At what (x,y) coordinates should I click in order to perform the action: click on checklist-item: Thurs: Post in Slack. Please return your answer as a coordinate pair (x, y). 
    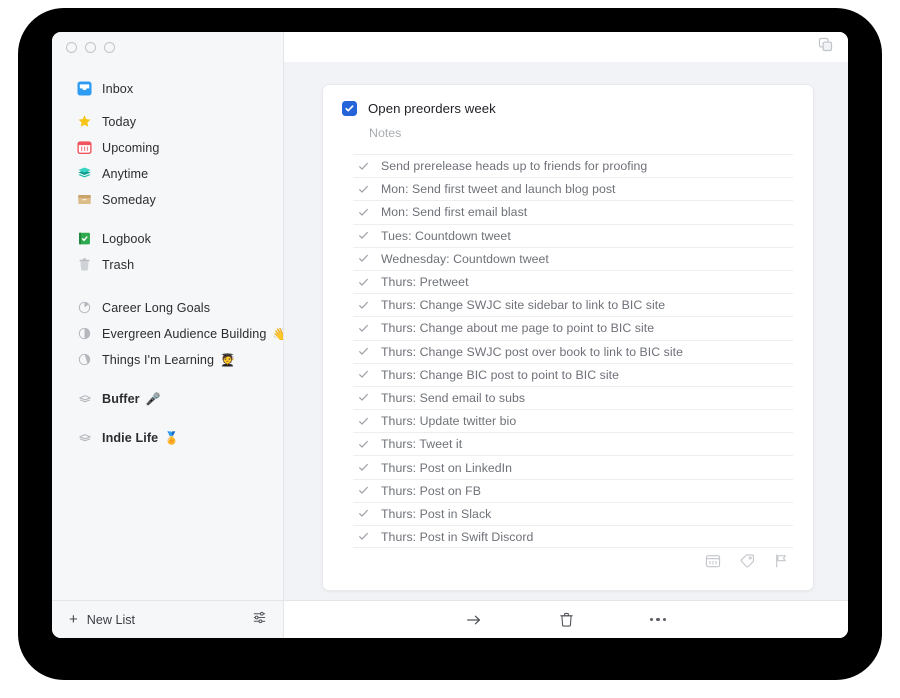
    Looking at the image, I should click on (573, 513).